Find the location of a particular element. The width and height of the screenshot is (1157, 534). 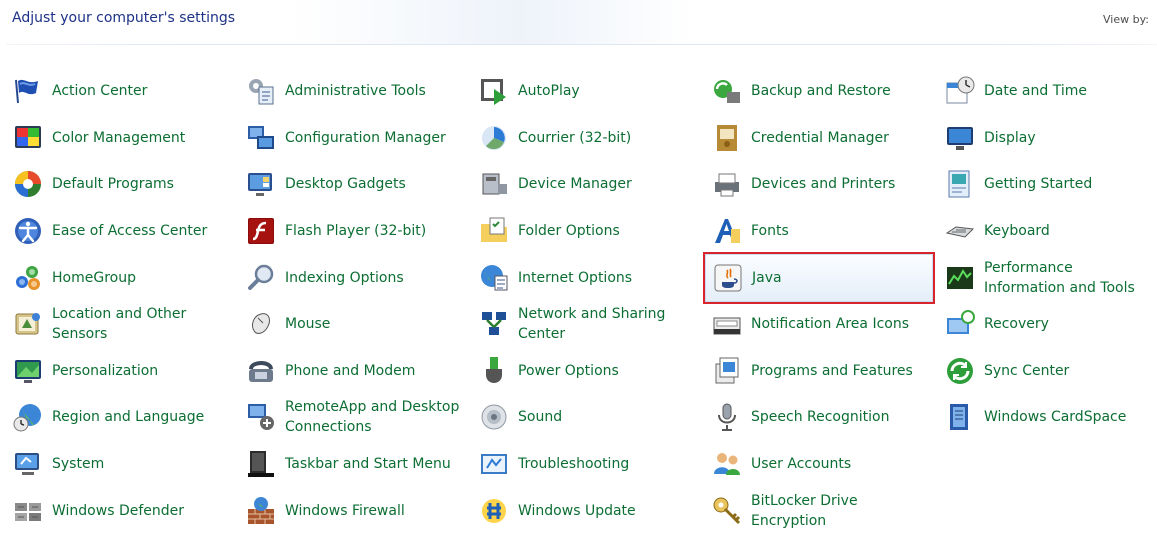

cp-item-courrier-32-bit: Courrier (32-bit) is located at coordinates (582, 138).